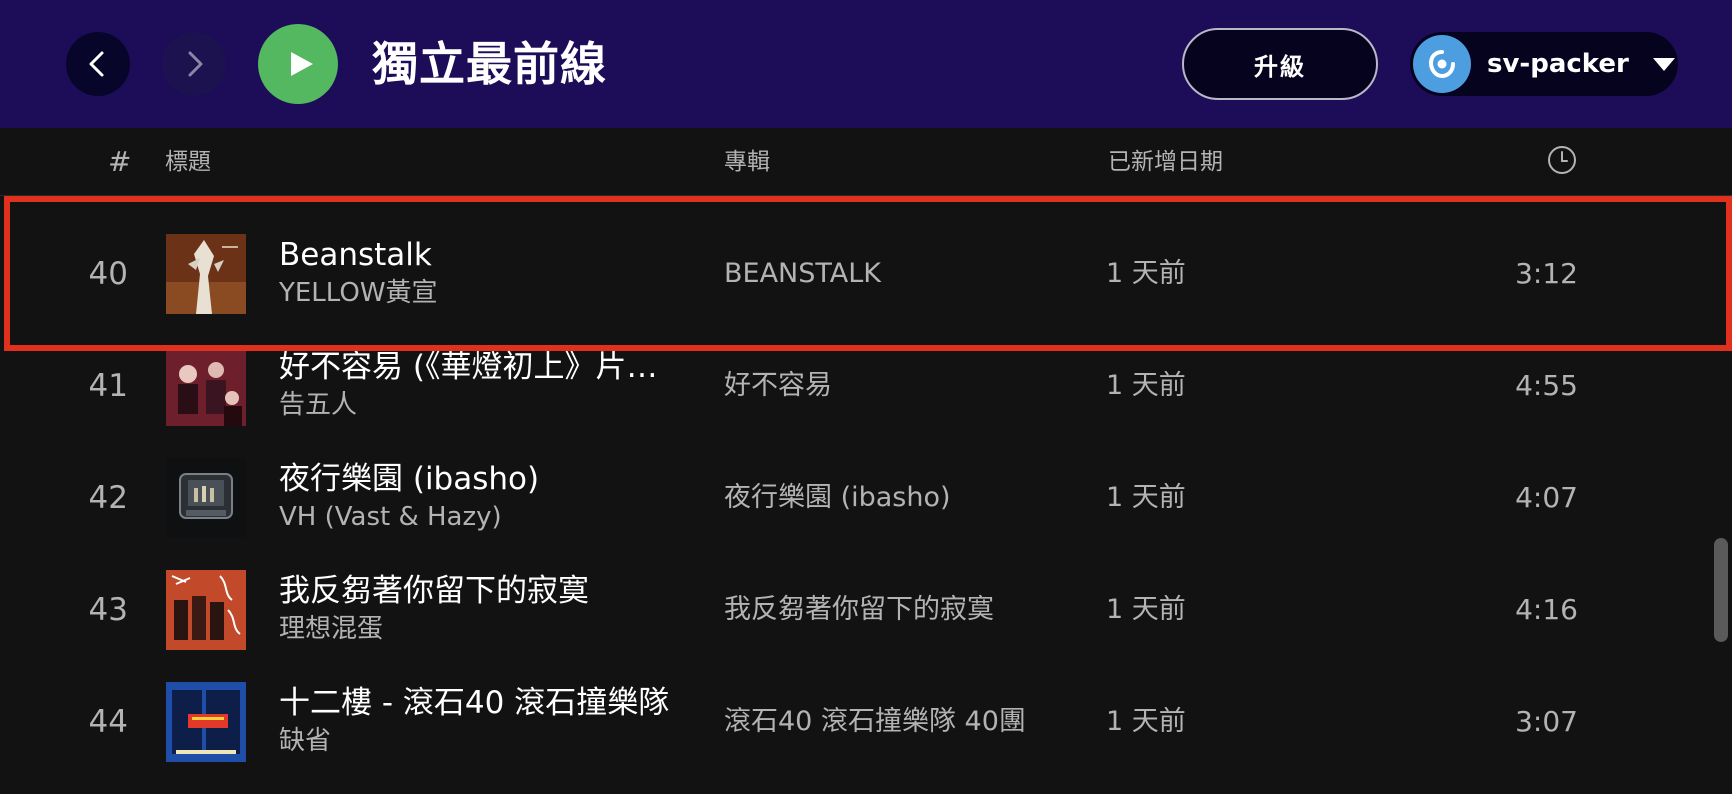  Describe the element at coordinates (108, 498) in the screenshot. I see `track-number: 42` at that location.